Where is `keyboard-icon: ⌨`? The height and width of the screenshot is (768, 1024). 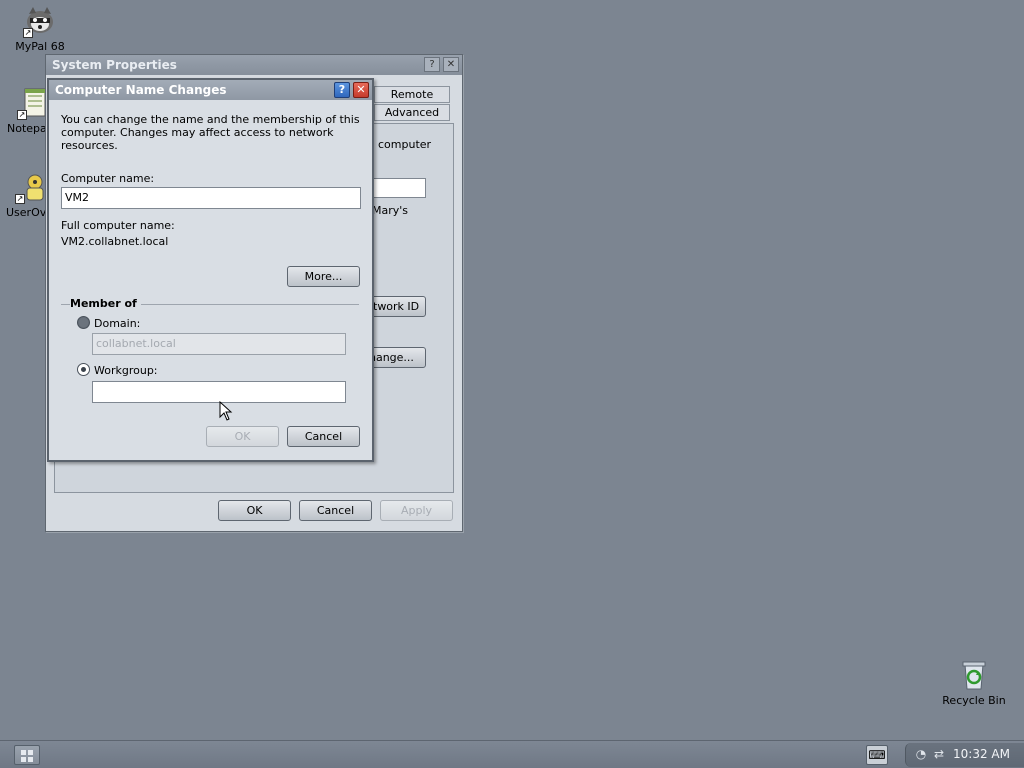
keyboard-icon: ⌨ is located at coordinates (877, 755).